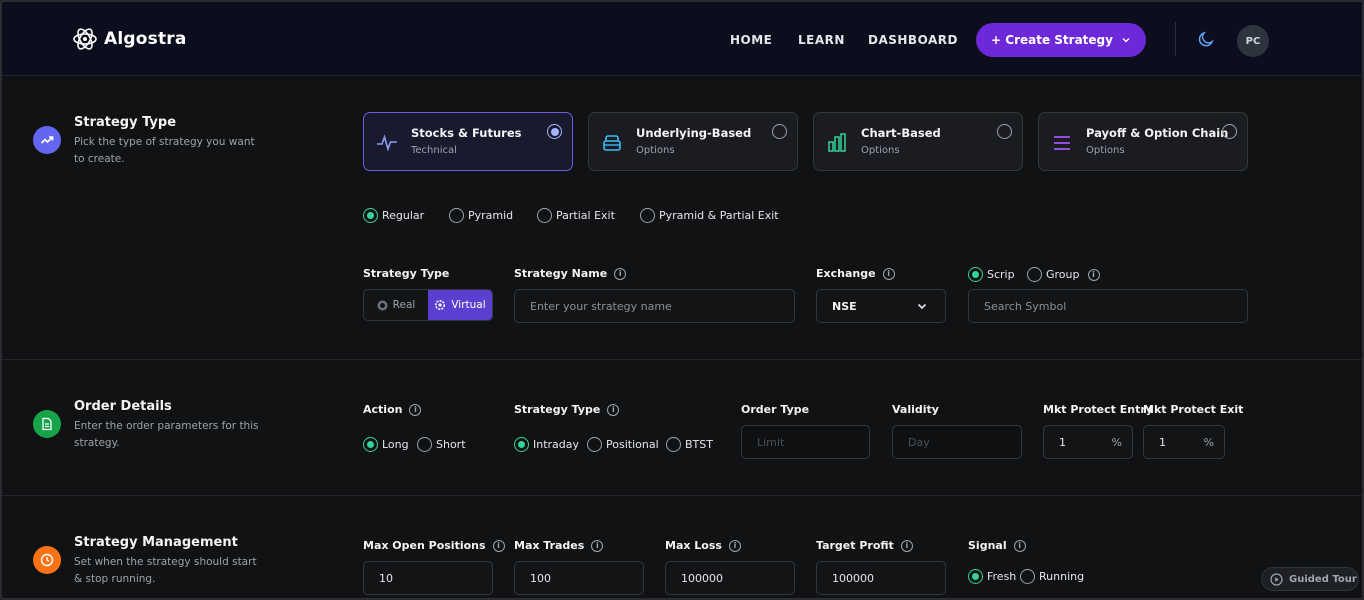 This screenshot has width=1364, height=600. What do you see at coordinates (881, 578) in the screenshot?
I see `target-profit-input: 100000` at bounding box center [881, 578].